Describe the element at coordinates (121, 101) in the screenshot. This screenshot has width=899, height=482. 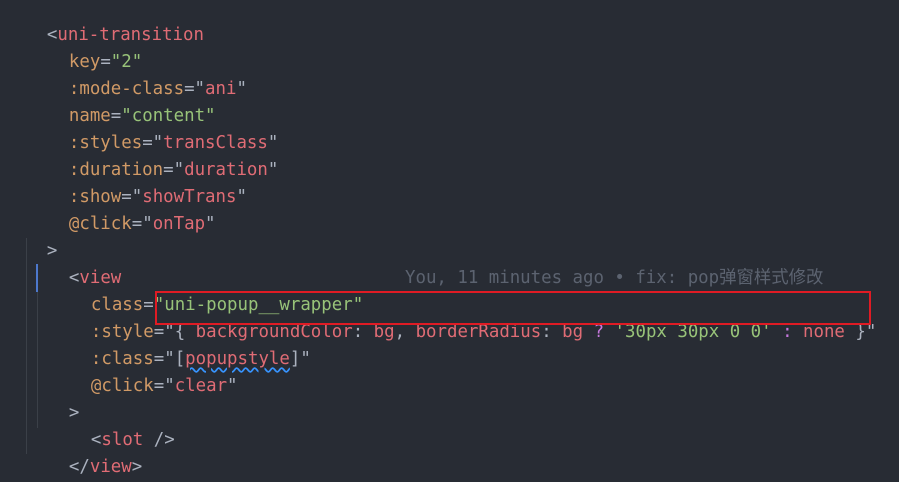
I see `code-line-4: name="content"` at that location.